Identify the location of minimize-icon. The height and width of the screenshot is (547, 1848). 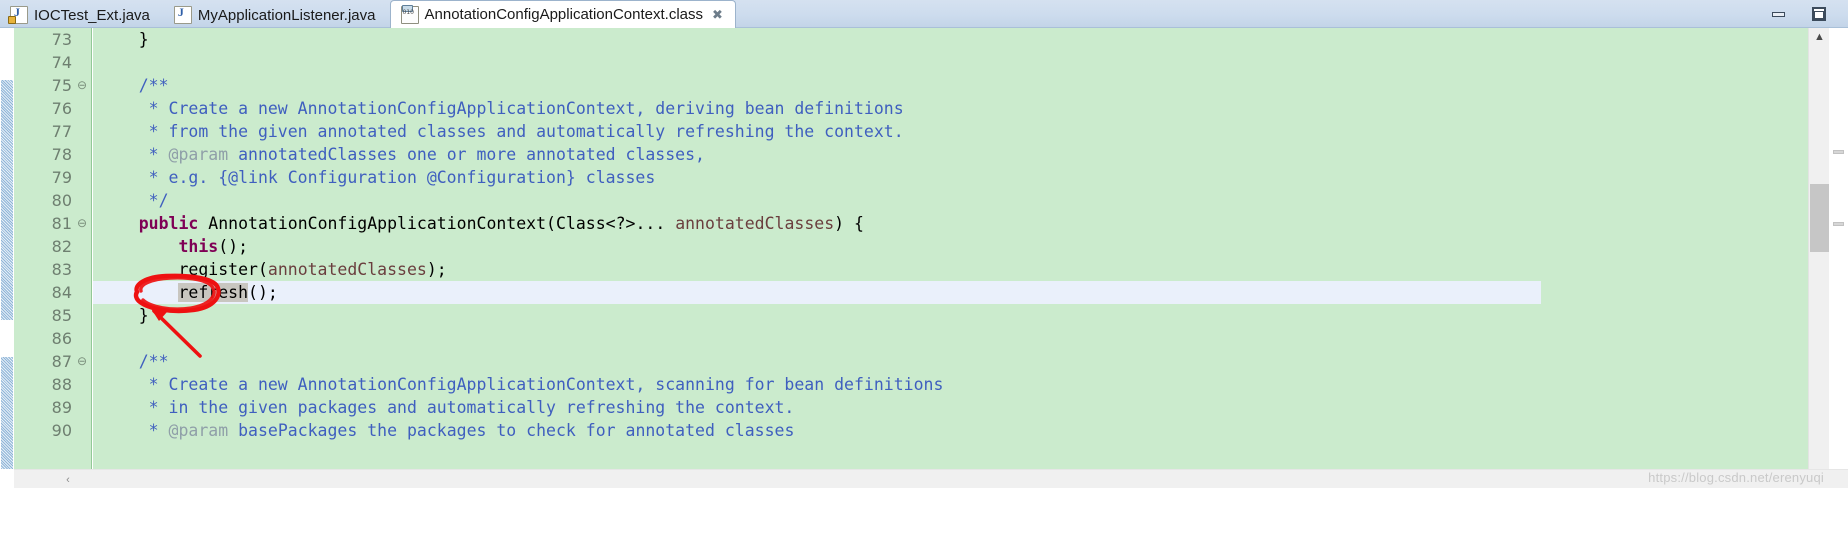
(1779, 14).